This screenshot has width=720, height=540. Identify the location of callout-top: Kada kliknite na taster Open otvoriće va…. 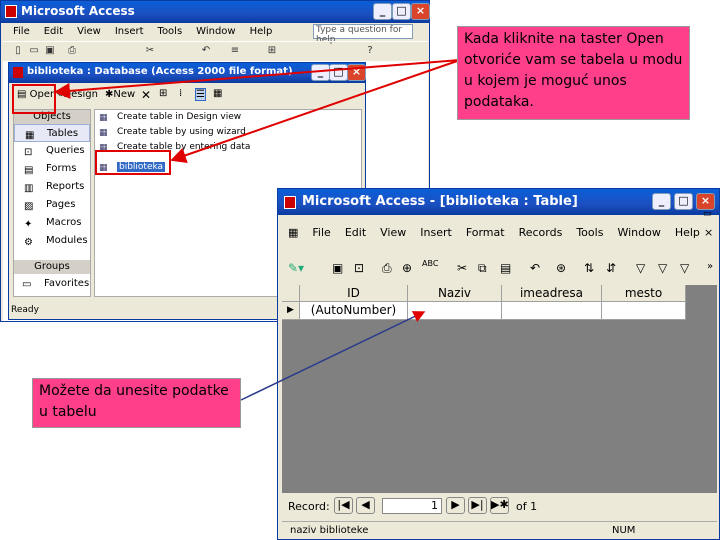
(573, 73).